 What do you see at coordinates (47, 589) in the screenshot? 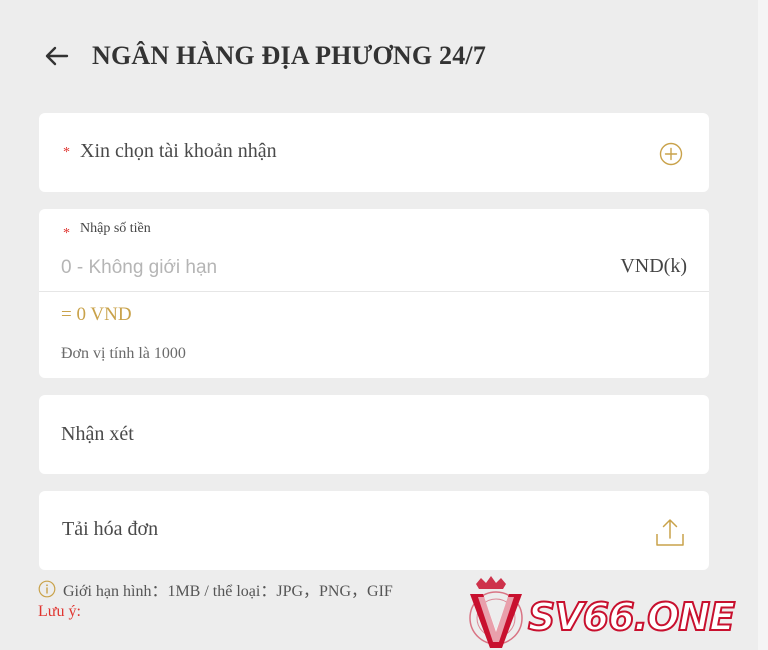
I see `info-circle-icon` at bounding box center [47, 589].